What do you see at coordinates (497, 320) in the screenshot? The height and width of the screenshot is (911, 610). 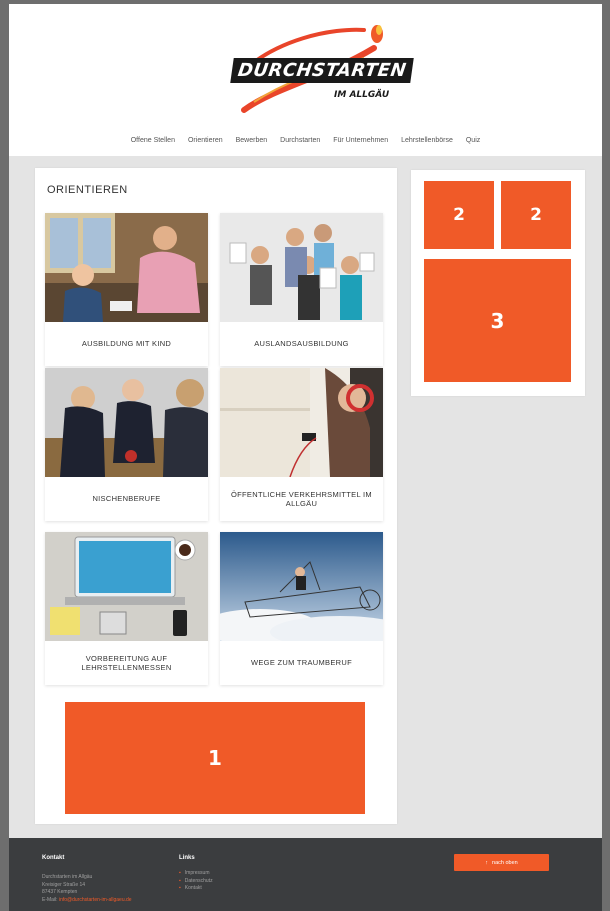 I see `ad-slot-3: 3` at bounding box center [497, 320].